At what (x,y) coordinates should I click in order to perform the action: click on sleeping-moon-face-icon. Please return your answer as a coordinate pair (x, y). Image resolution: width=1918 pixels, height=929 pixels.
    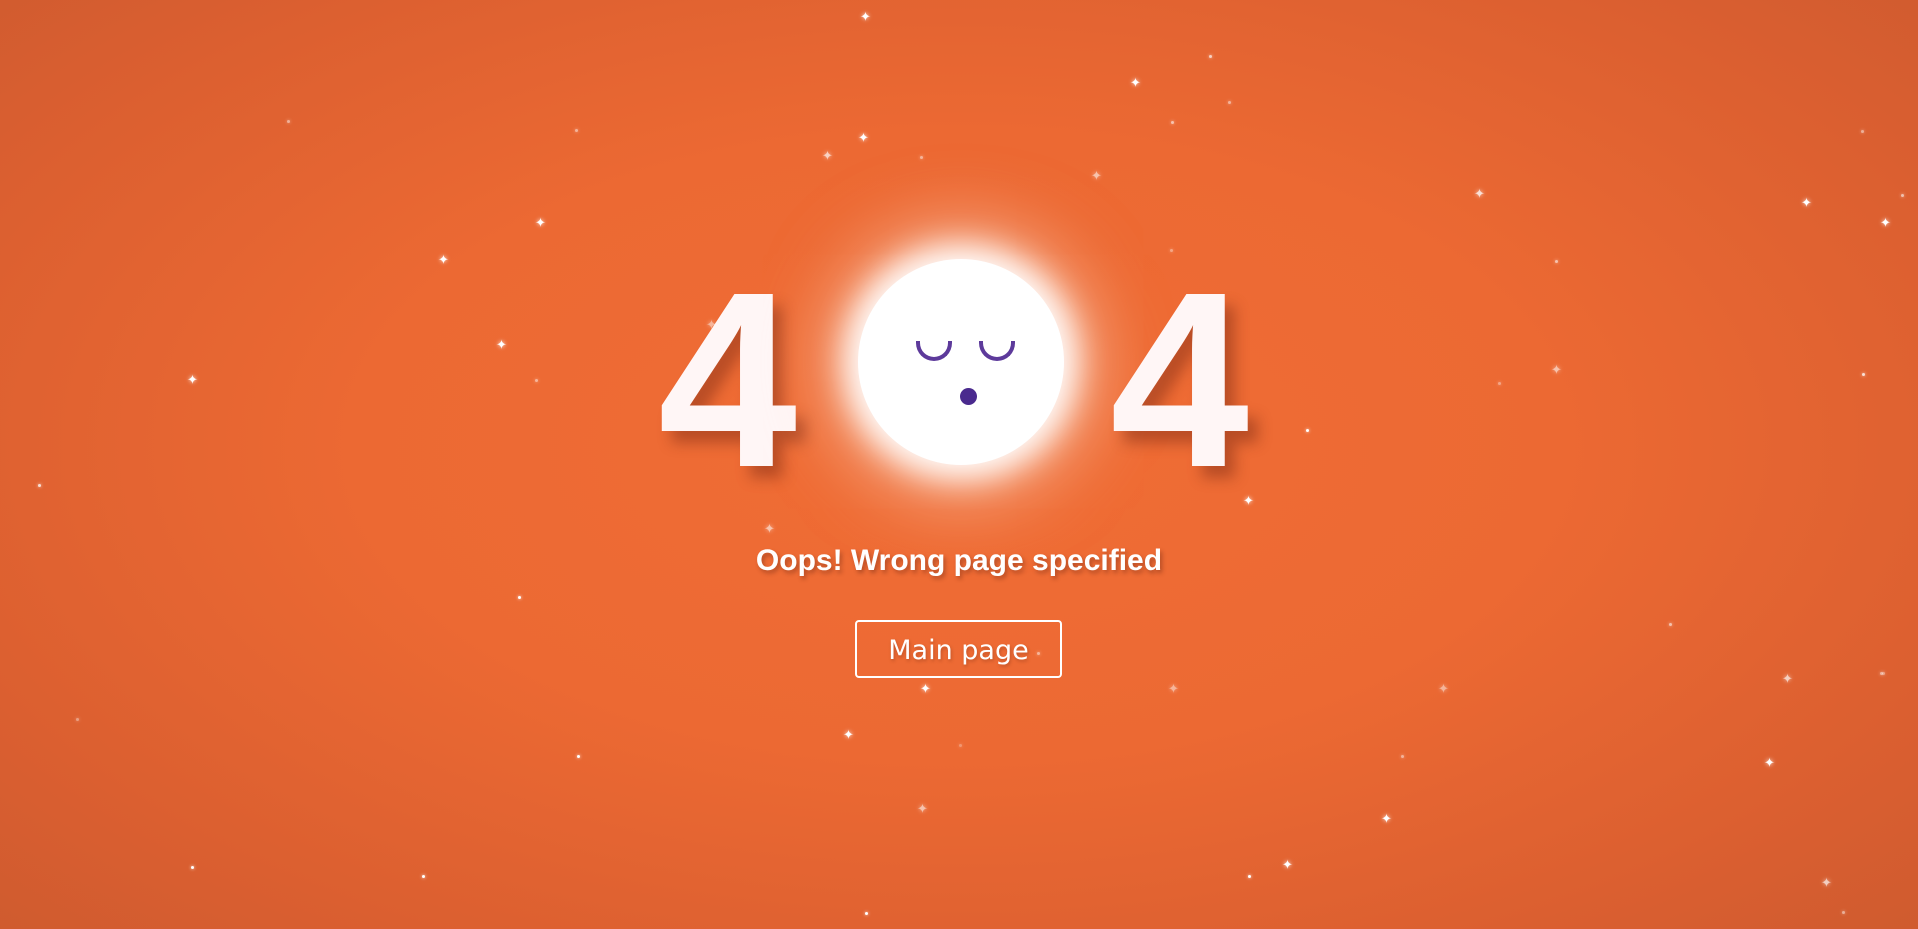
    Looking at the image, I should click on (961, 362).